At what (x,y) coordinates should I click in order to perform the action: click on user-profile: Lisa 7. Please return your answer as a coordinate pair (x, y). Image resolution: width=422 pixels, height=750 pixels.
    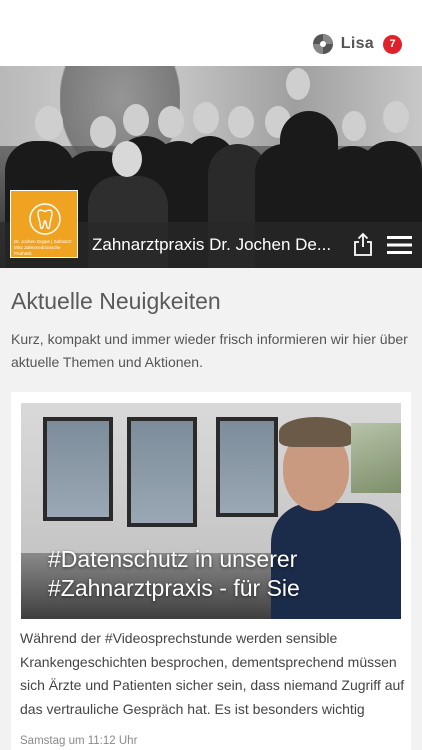
    Looking at the image, I should click on (357, 44).